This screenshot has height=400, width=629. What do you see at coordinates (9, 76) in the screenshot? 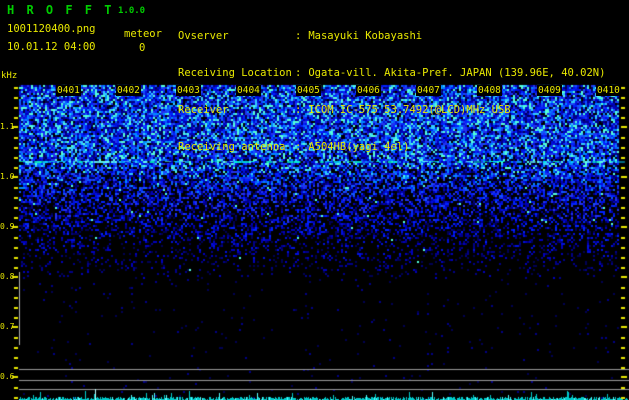
I see `y-axis-unit-label: kHz` at bounding box center [9, 76].